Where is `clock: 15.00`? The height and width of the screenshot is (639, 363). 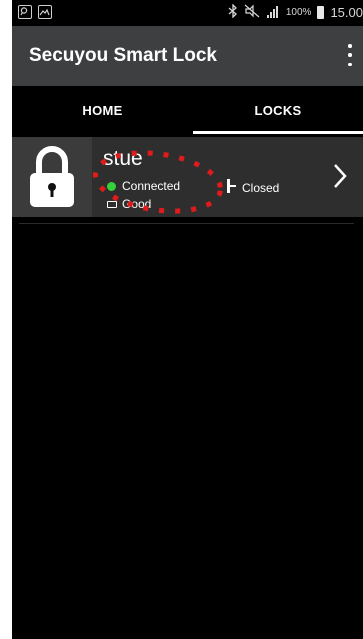
clock: 15.00 is located at coordinates (346, 12).